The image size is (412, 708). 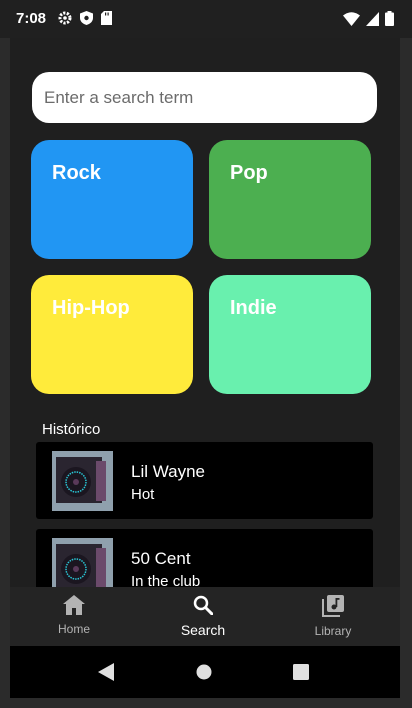 What do you see at coordinates (290, 199) in the screenshot?
I see `genre-tile-pop: Pop` at bounding box center [290, 199].